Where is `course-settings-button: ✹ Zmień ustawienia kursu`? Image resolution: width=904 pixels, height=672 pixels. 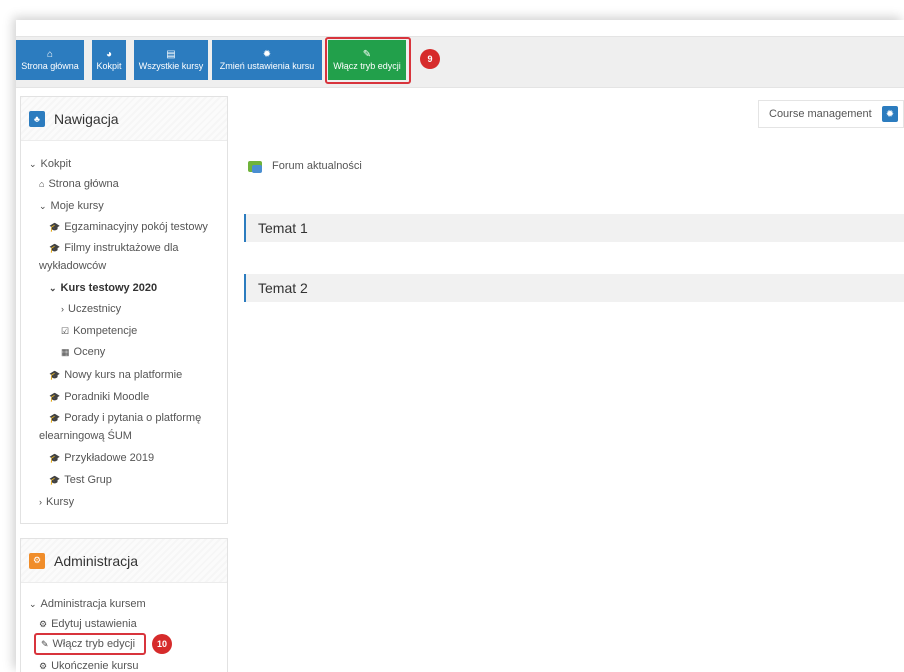 course-settings-button: ✹ Zmień ustawienia kursu is located at coordinates (267, 60).